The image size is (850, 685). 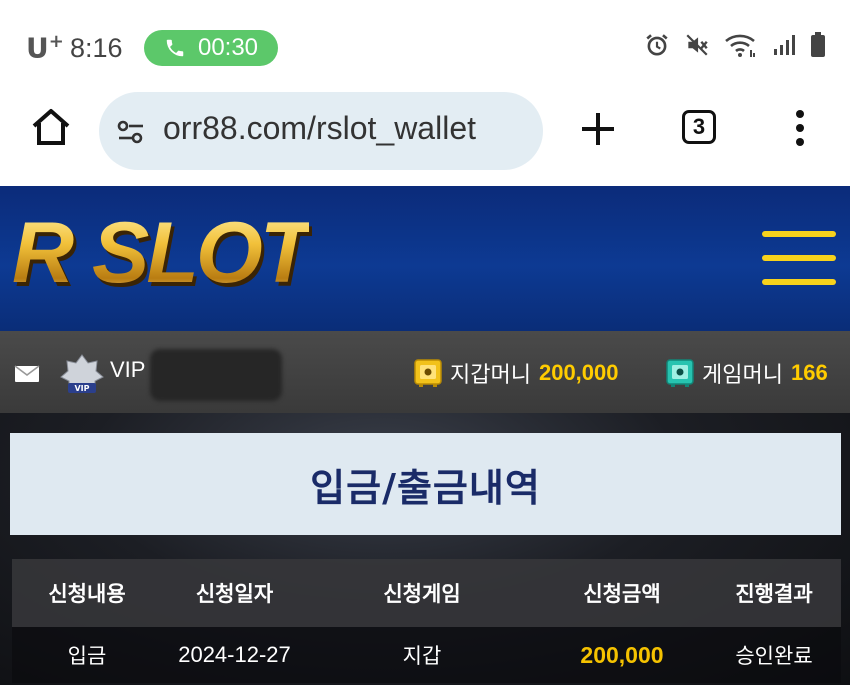 I want to click on browser-toolbar: orr88.com/rslot_wallet 3, so click(x=425, y=139).